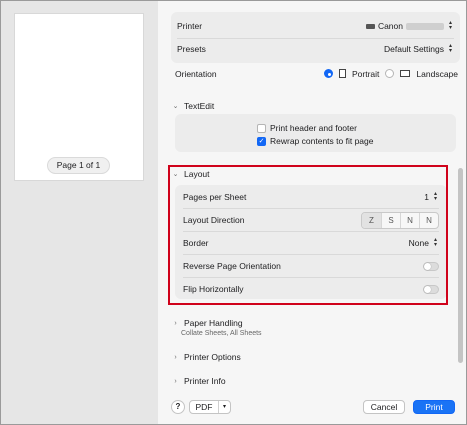 This screenshot has height=425, width=467. What do you see at coordinates (213, 289) in the screenshot?
I see `flip-horizontally-label: Flip Horizontally` at bounding box center [213, 289].